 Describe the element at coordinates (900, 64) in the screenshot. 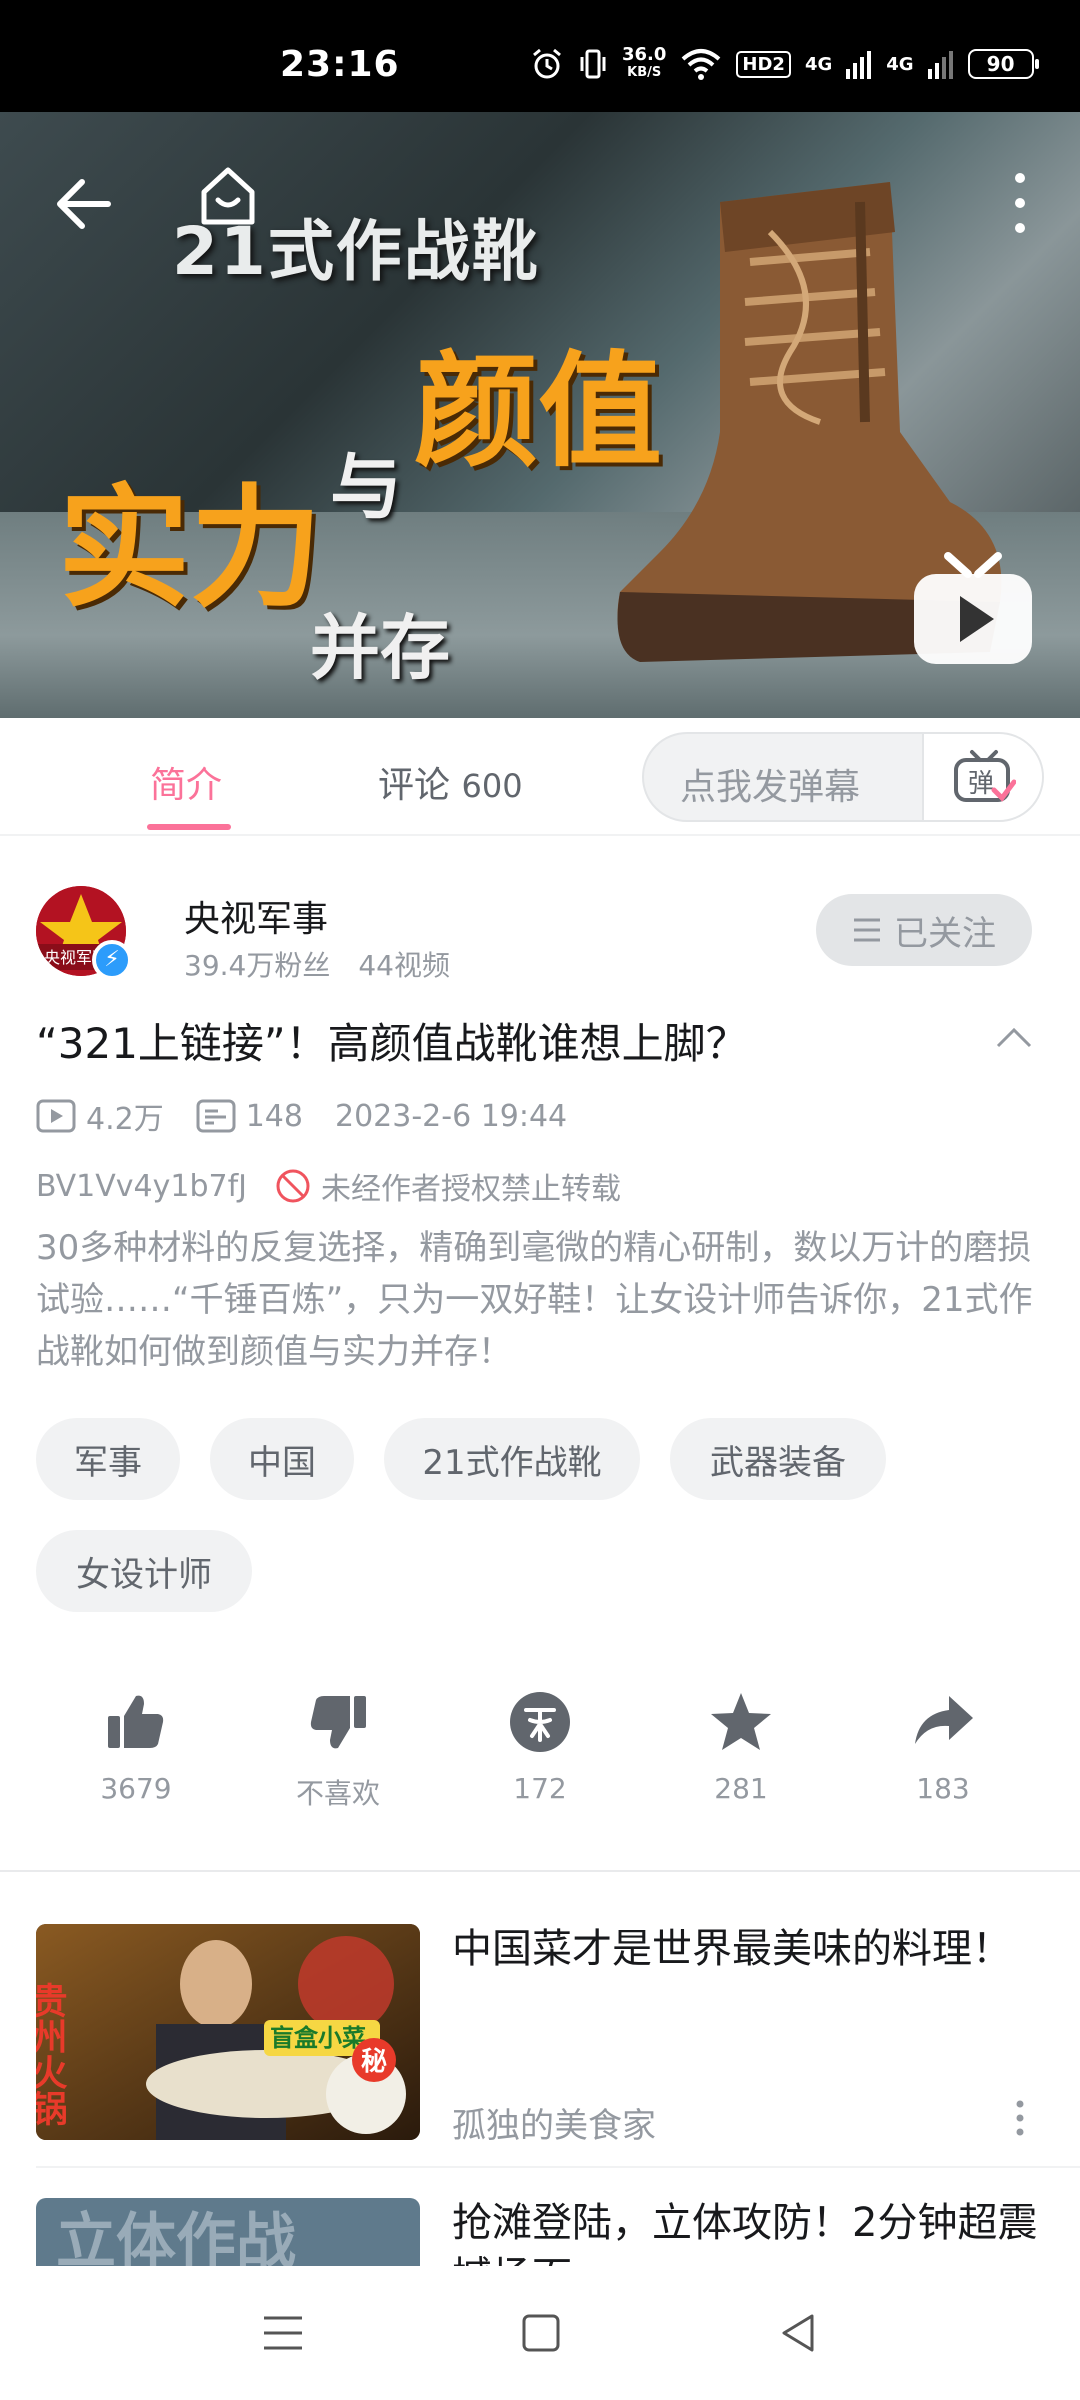

I see `signal-label-2: 4G` at that location.